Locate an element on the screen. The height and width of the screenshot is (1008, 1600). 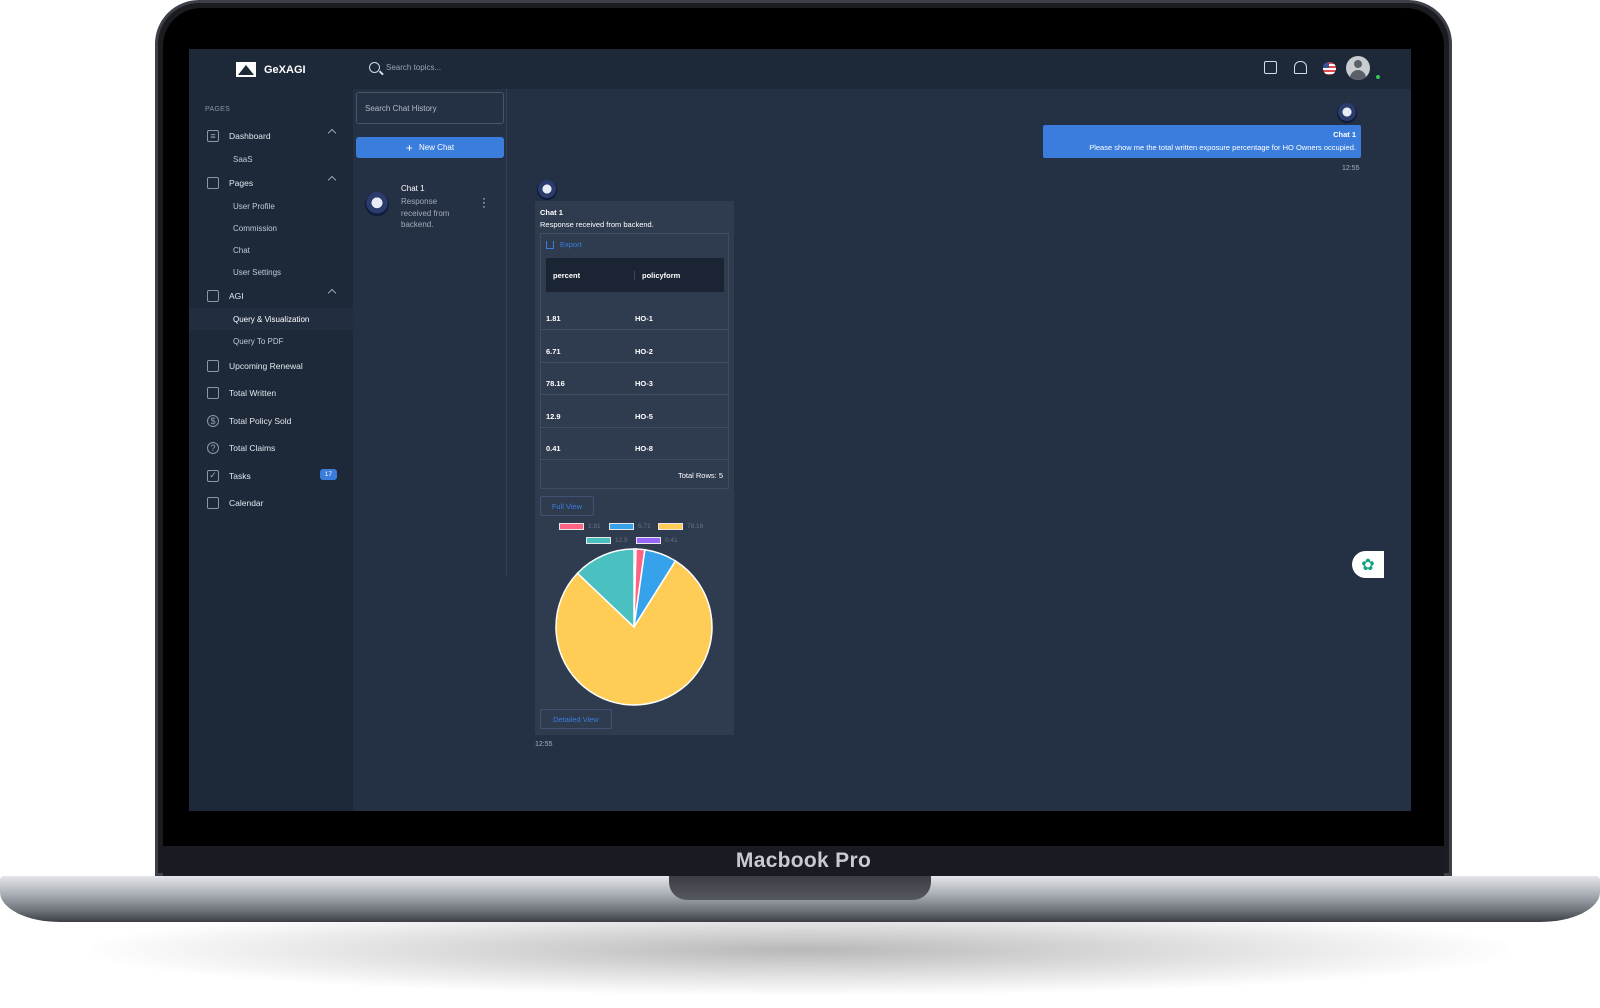
logo-mountain-icon is located at coordinates (246, 69).